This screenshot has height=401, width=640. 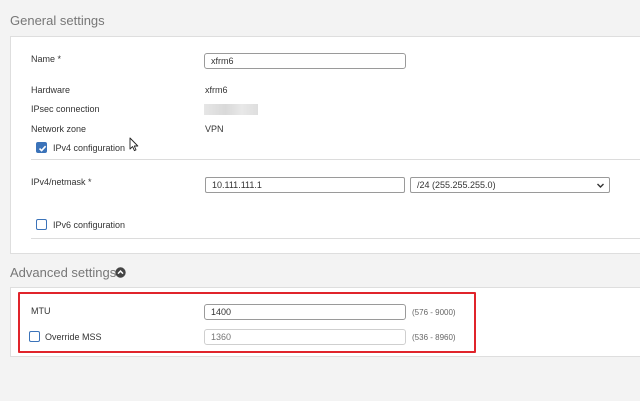 I want to click on name-input, so click(x=305, y=61).